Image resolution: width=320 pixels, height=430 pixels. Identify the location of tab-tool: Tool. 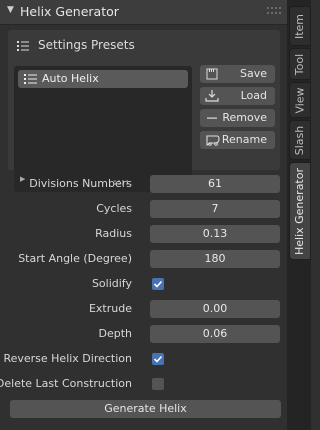
(300, 64).